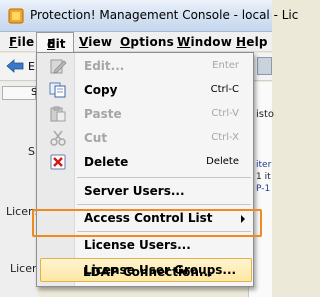 This screenshot has width=320, height=297. Describe the element at coordinates (265, 114) in the screenshot. I see `right-fragment-1: isto` at that location.